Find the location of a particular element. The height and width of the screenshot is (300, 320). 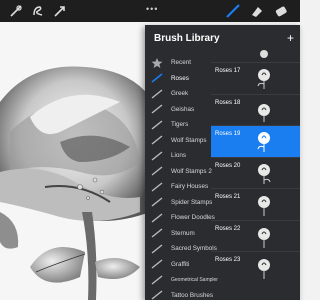

brush-set-item: Roses is located at coordinates (178, 79).